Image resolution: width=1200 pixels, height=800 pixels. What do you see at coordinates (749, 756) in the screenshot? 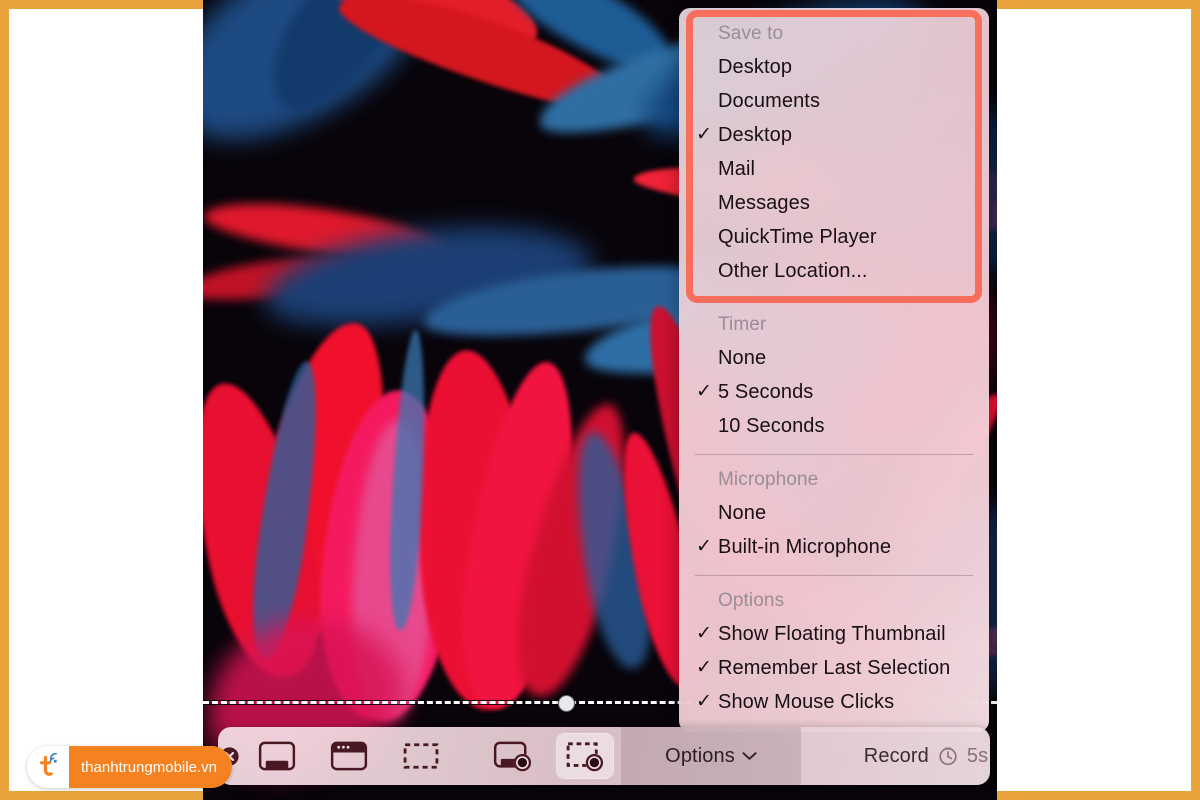
I see `chevron-down-icon` at bounding box center [749, 756].